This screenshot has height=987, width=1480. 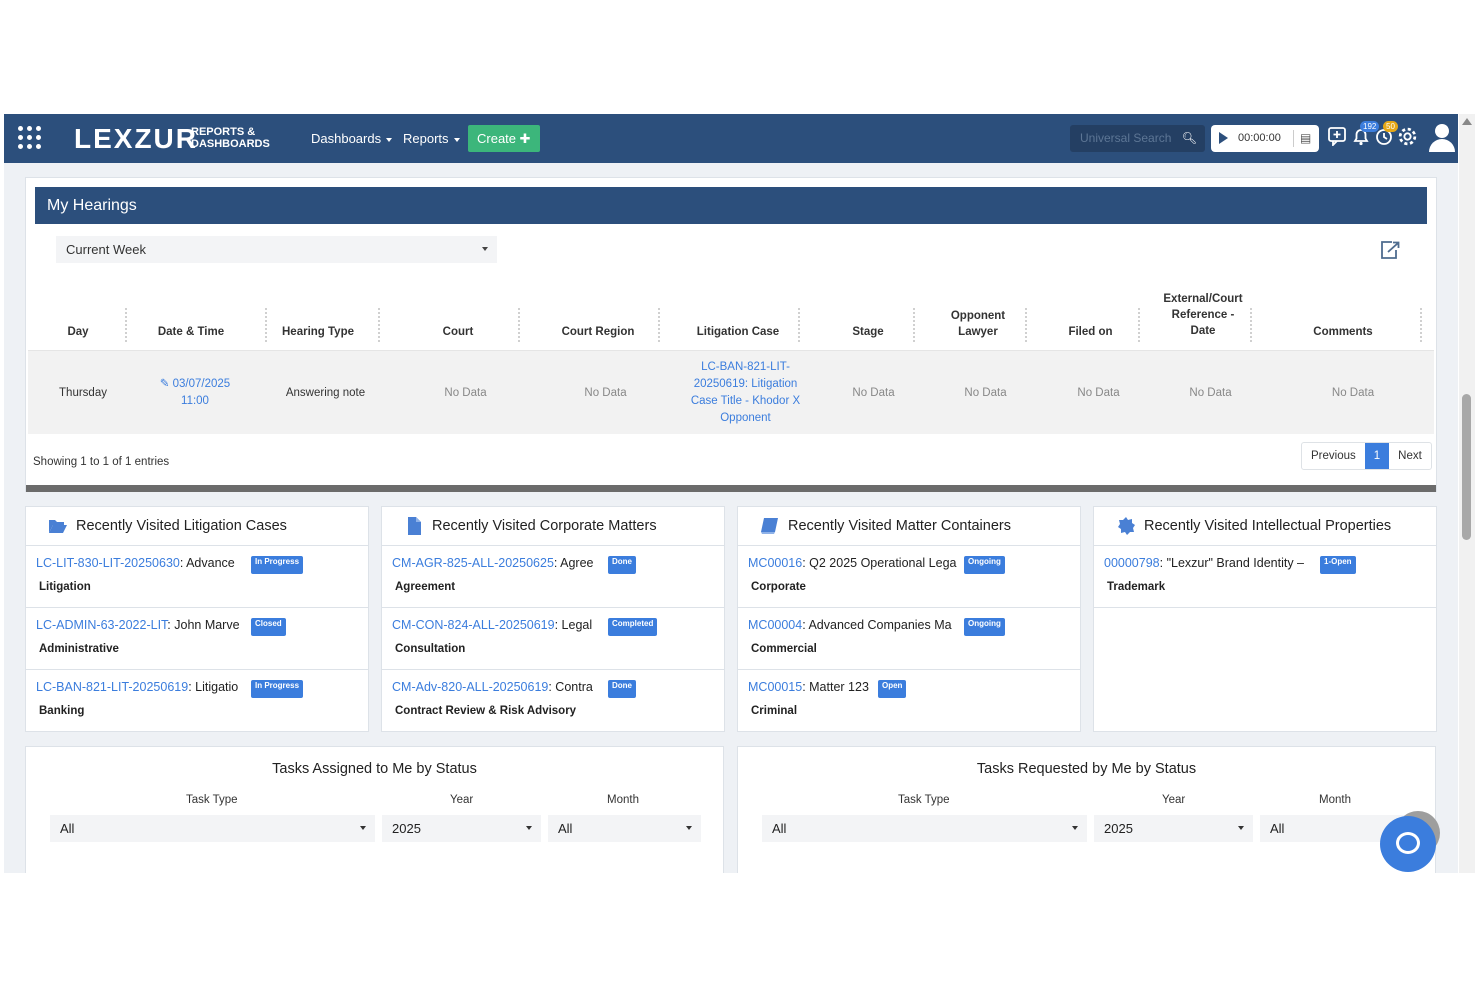 I want to click on horizontal-scrollbar, so click(x=731, y=488).